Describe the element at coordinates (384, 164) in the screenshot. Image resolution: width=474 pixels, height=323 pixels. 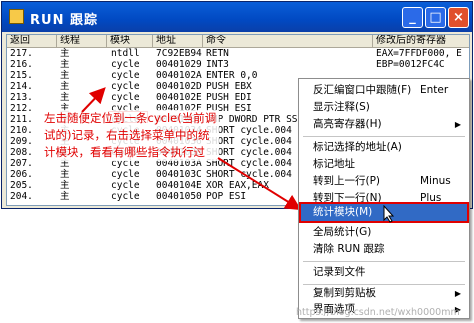
I see `menu-item-mark-address: 标记地址` at that location.